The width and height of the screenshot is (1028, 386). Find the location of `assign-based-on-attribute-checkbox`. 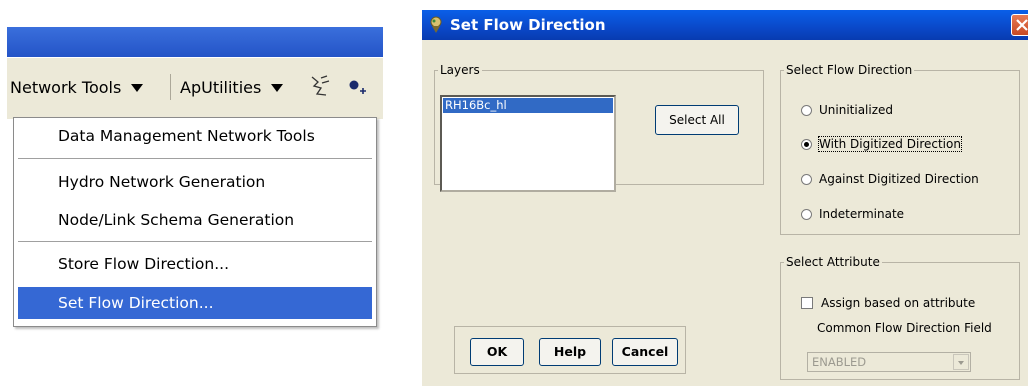

assign-based-on-attribute-checkbox is located at coordinates (807, 303).